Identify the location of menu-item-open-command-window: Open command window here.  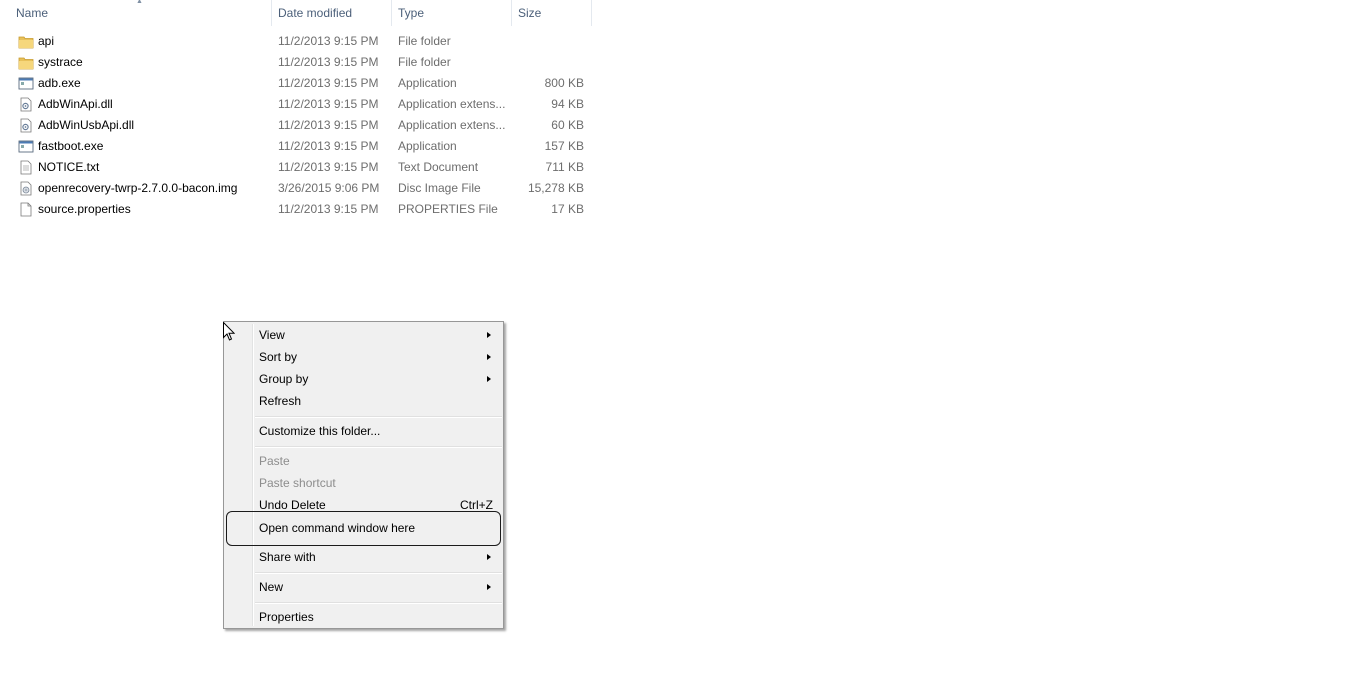
(363, 528).